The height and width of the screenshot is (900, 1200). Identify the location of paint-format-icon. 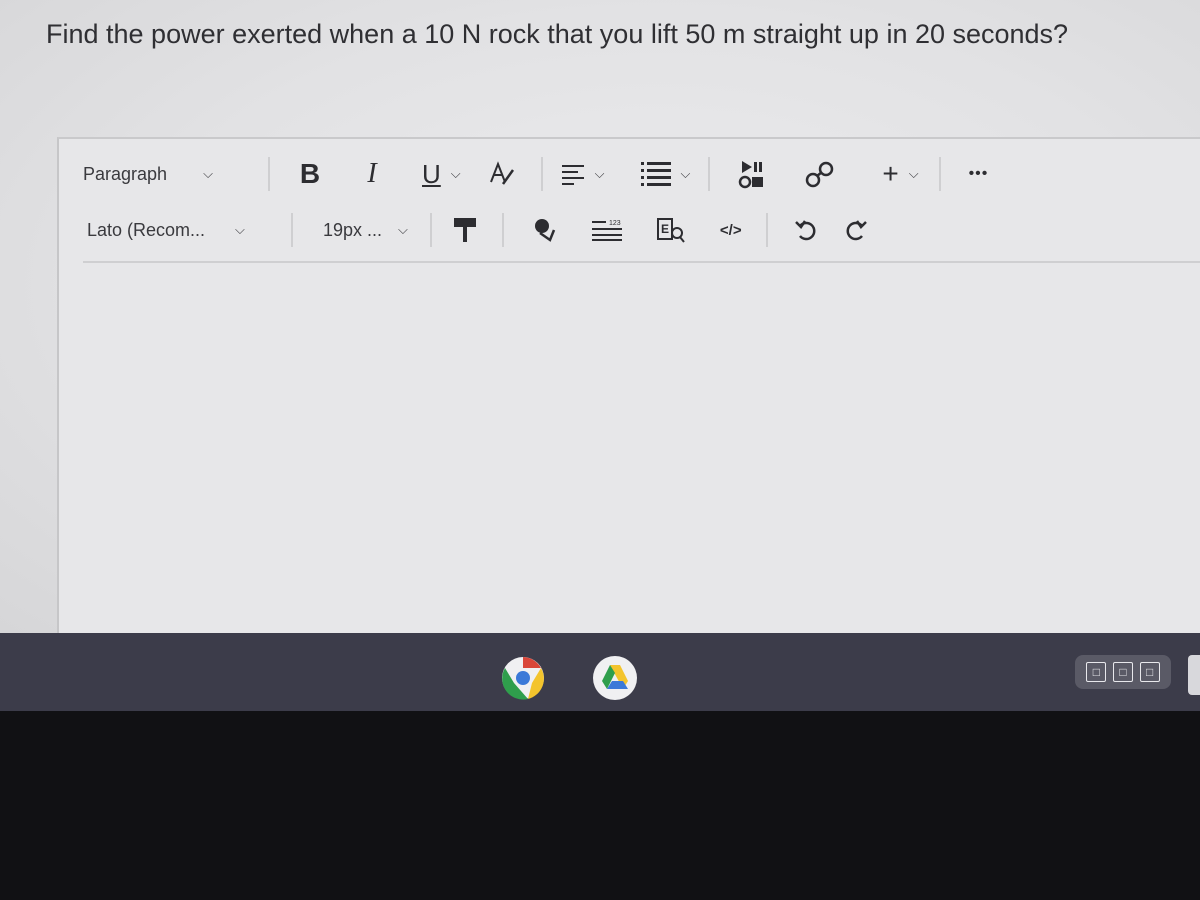
(464, 230).